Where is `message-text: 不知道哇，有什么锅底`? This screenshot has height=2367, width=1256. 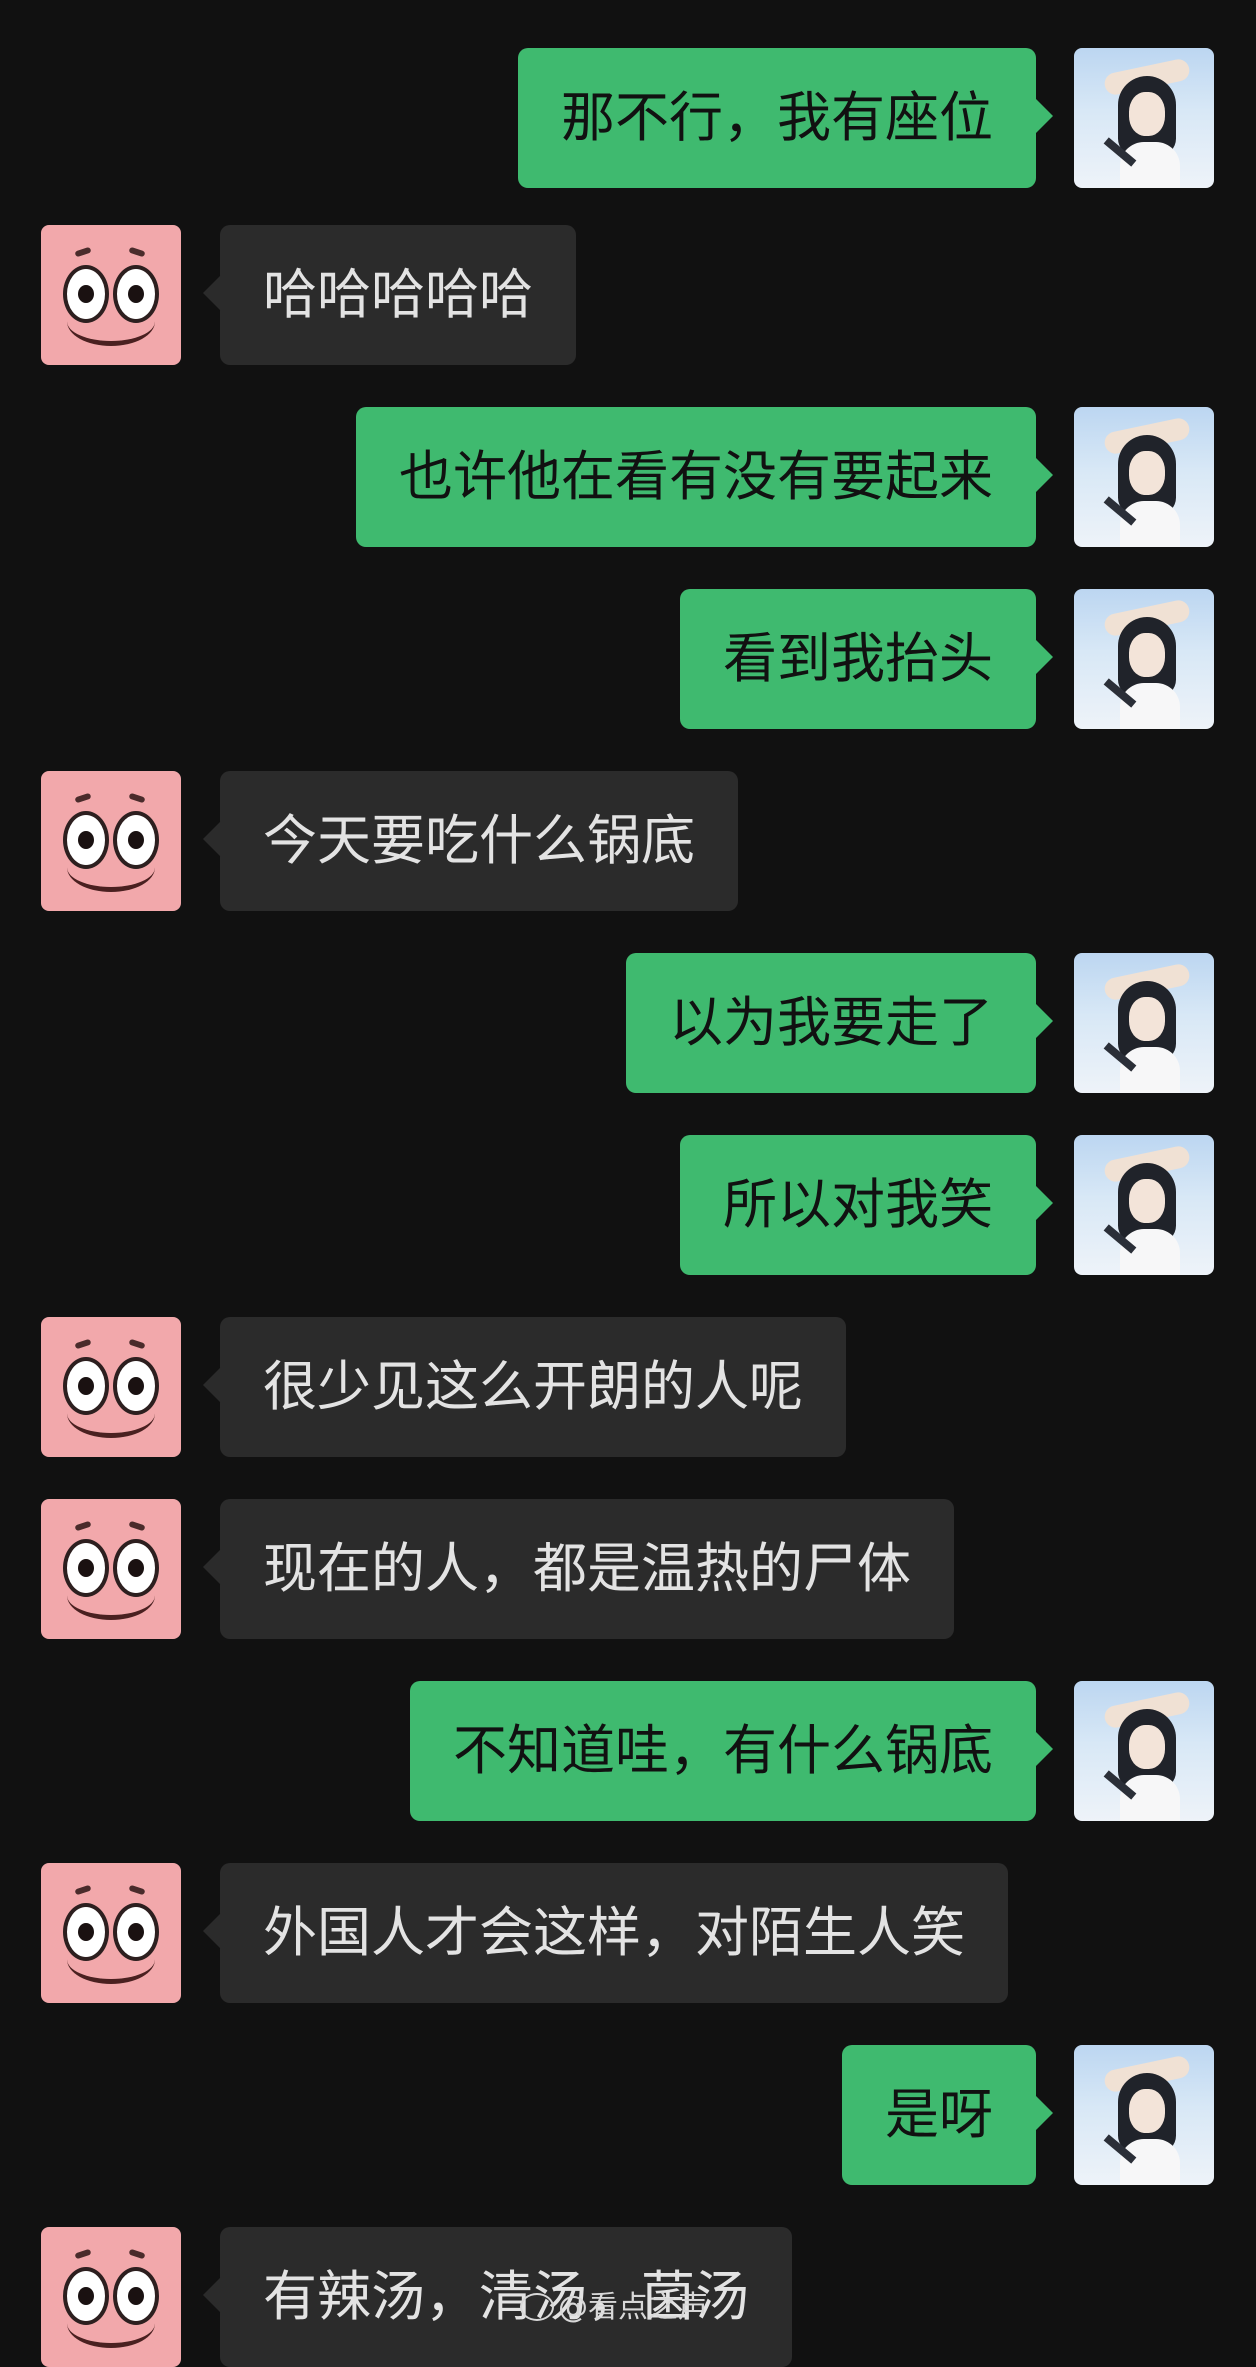
message-text: 不知道哇，有什么锅底 is located at coordinates (723, 1750).